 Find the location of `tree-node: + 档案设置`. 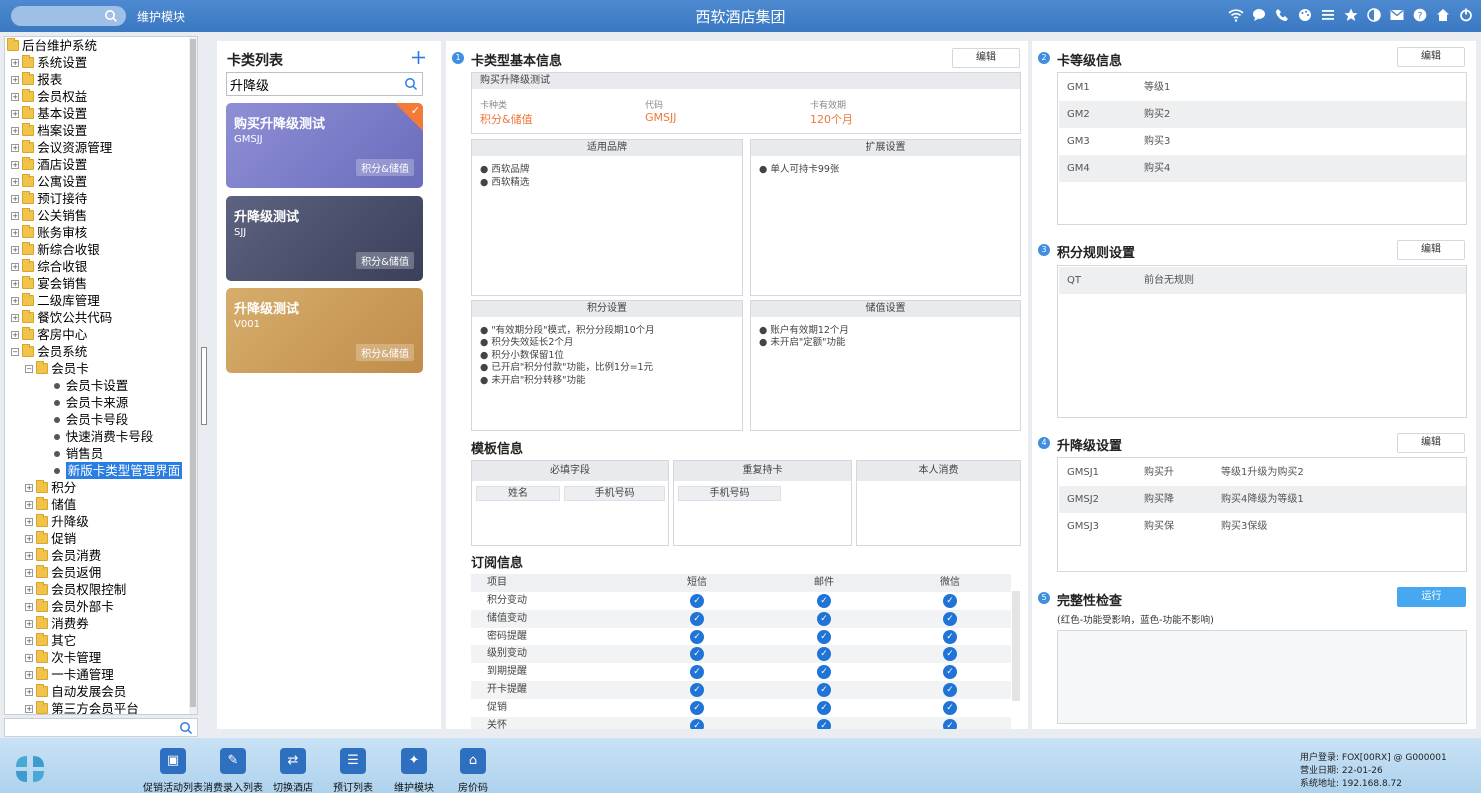

tree-node: + 档案设置 is located at coordinates (49, 130).